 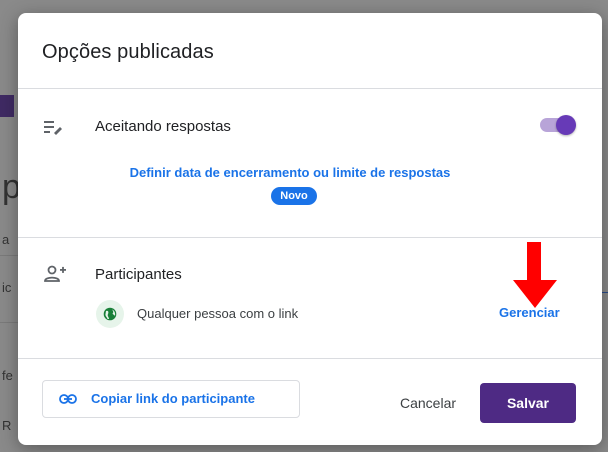 What do you see at coordinates (68, 401) in the screenshot?
I see `link-icon` at bounding box center [68, 401].